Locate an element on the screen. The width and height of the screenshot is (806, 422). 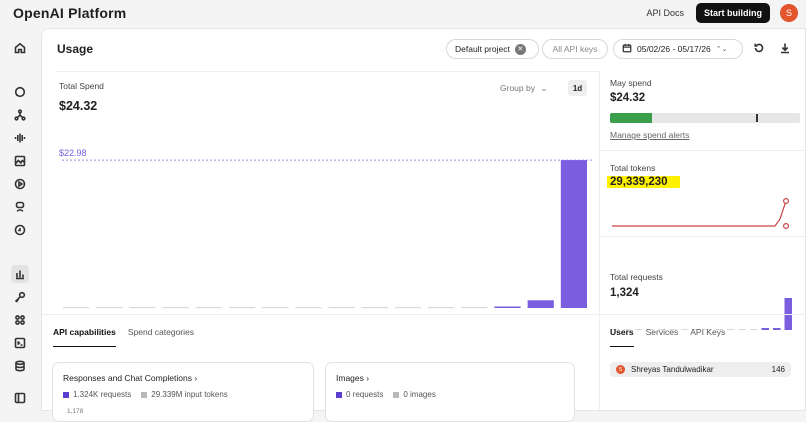
spend-progress-bar is located at coordinates (705, 118).